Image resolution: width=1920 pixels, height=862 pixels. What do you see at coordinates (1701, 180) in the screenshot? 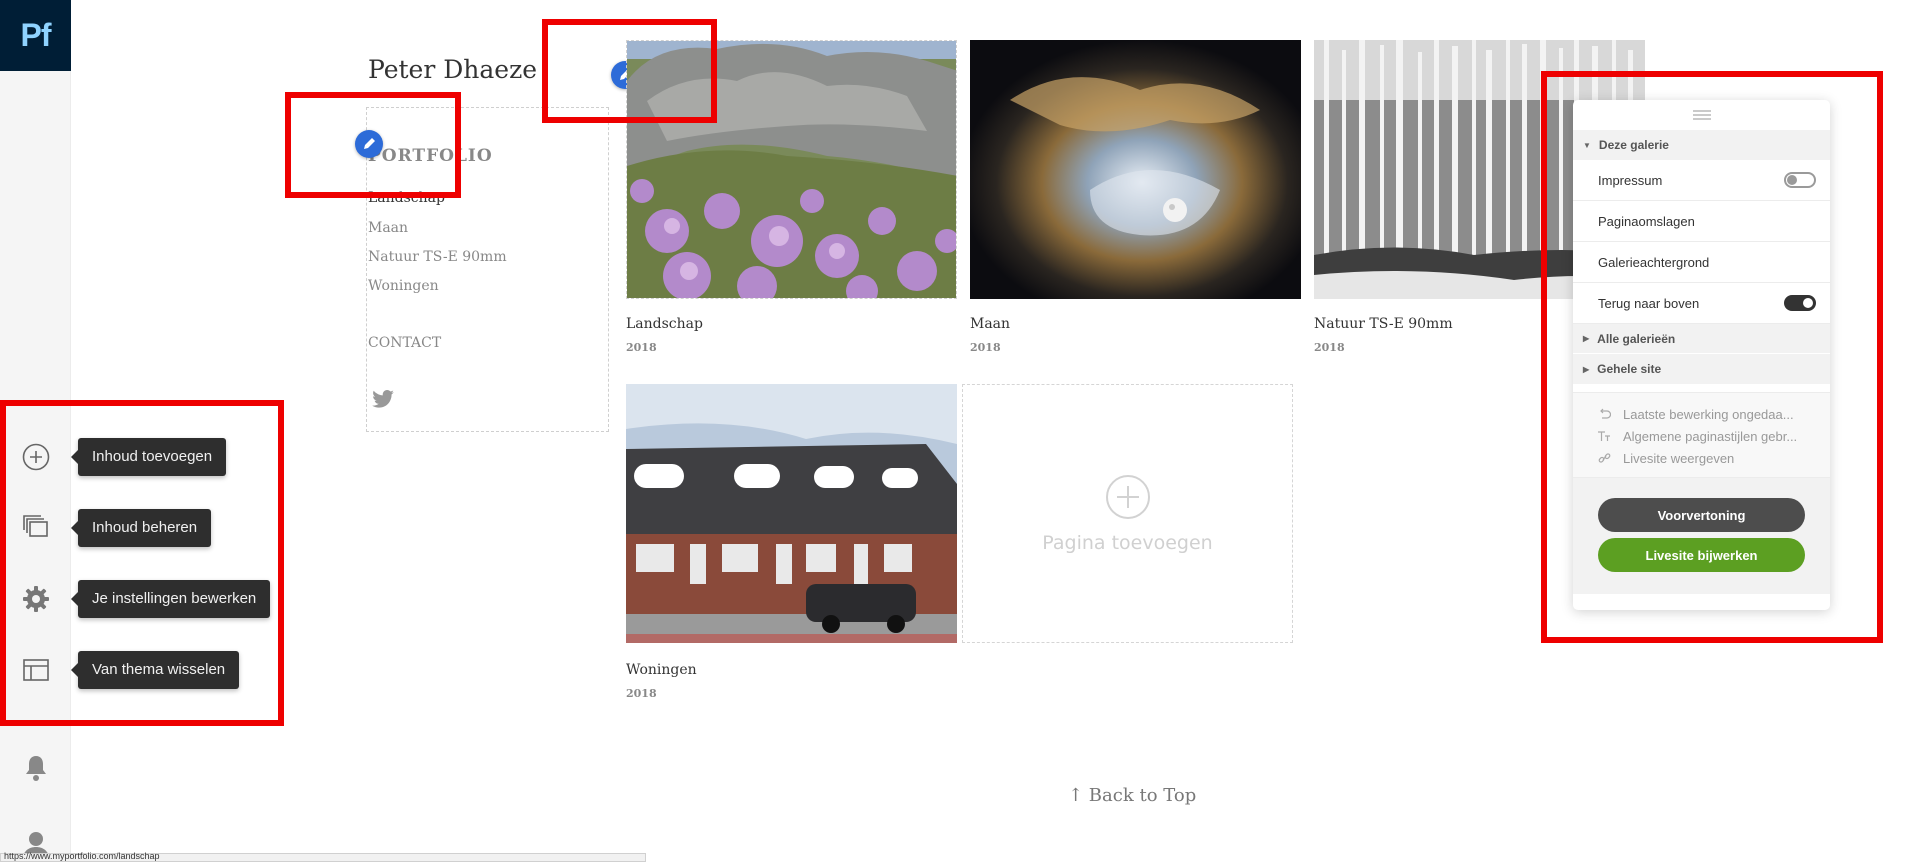
I see `row-impressum: Impressum` at bounding box center [1701, 180].